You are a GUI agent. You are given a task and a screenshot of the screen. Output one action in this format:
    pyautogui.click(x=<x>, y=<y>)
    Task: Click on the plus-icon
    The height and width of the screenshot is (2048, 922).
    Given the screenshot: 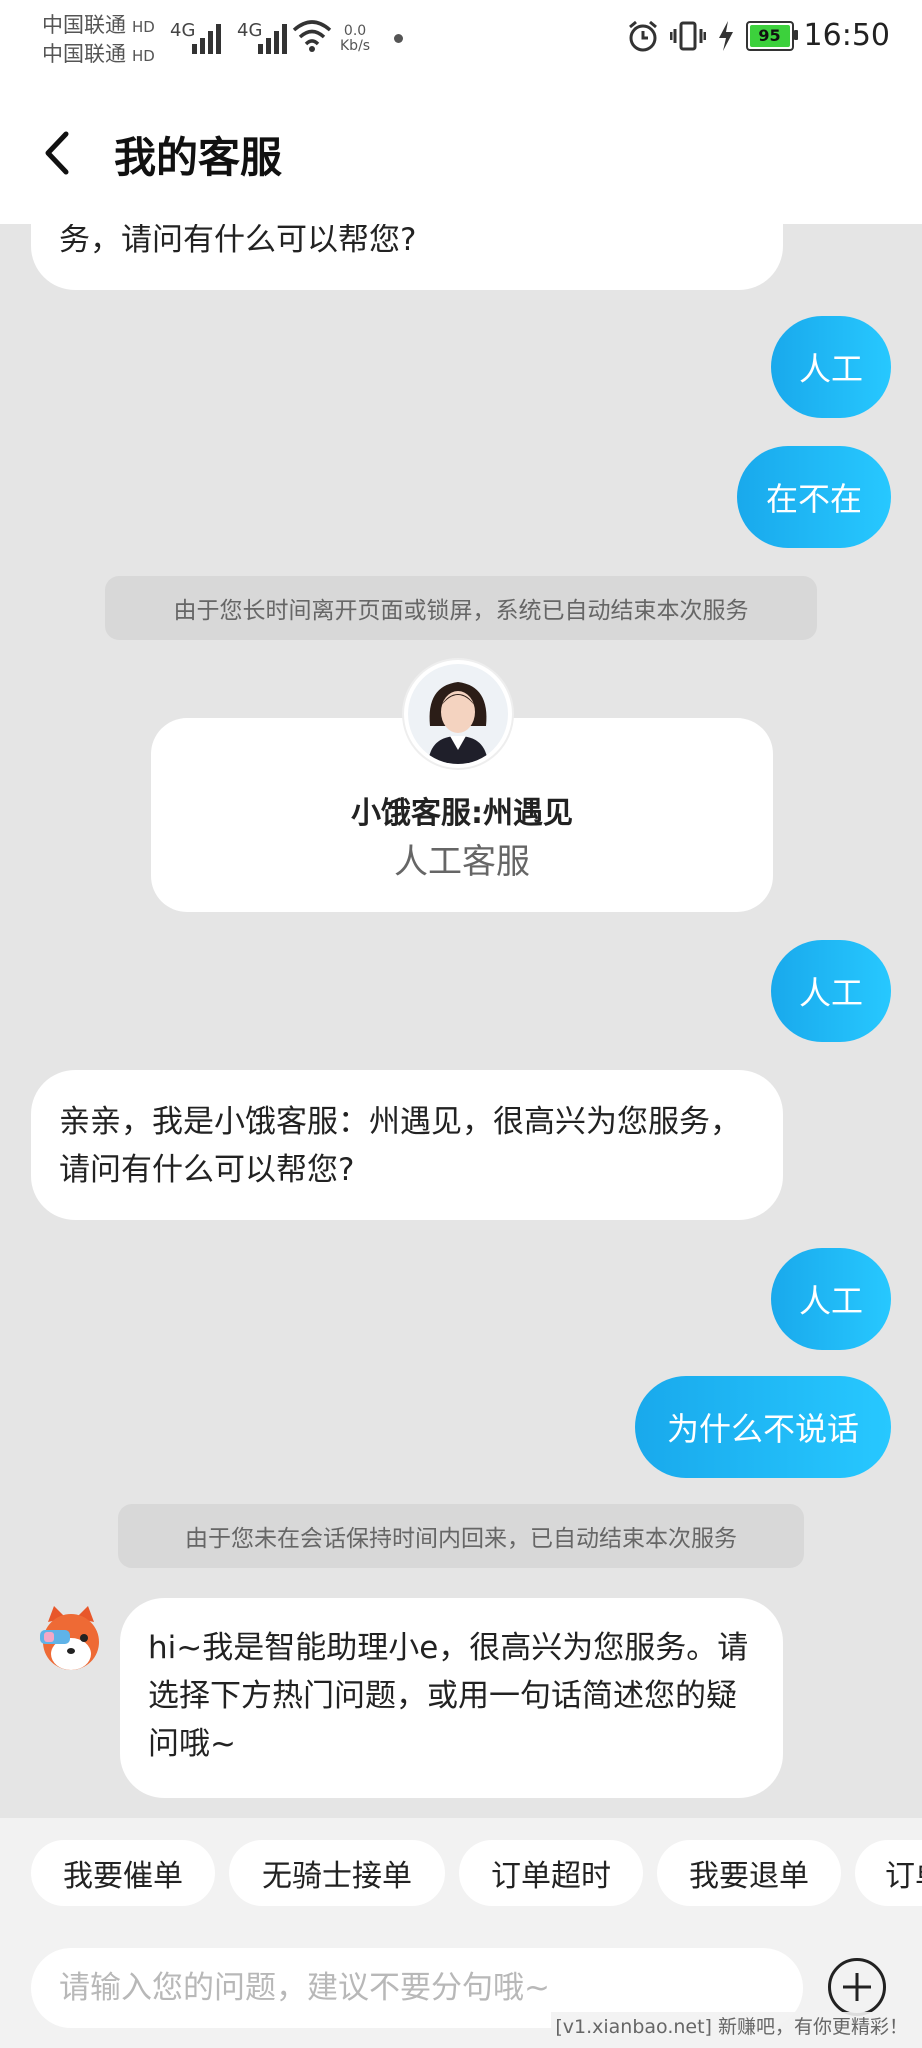 What is the action you would take?
    pyautogui.click(x=857, y=1987)
    